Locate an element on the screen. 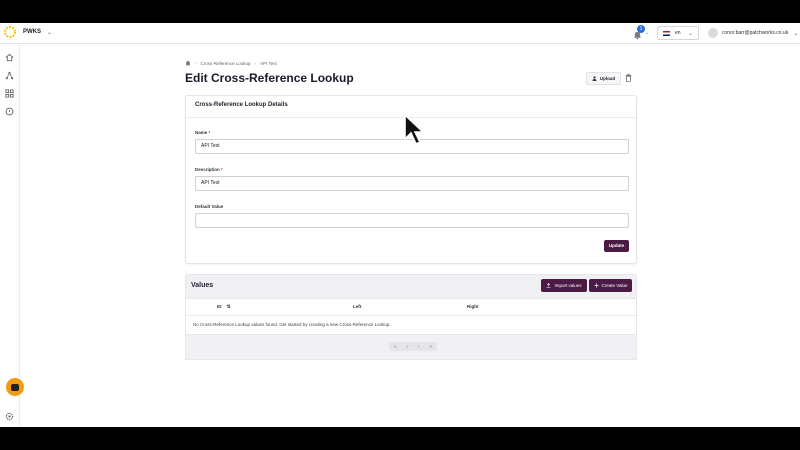 The width and height of the screenshot is (800, 450). upload-button: Upload is located at coordinates (603, 78).